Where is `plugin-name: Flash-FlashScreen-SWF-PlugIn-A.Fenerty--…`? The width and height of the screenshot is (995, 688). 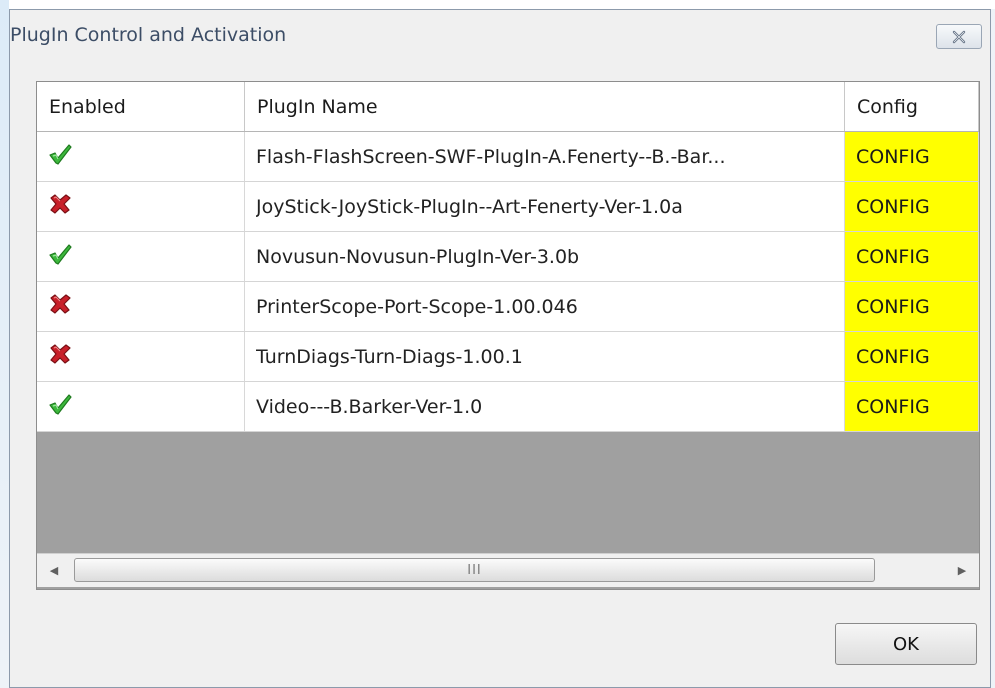 plugin-name: Flash-FlashScreen-SWF-PlugIn-A.Fenerty--… is located at coordinates (491, 156).